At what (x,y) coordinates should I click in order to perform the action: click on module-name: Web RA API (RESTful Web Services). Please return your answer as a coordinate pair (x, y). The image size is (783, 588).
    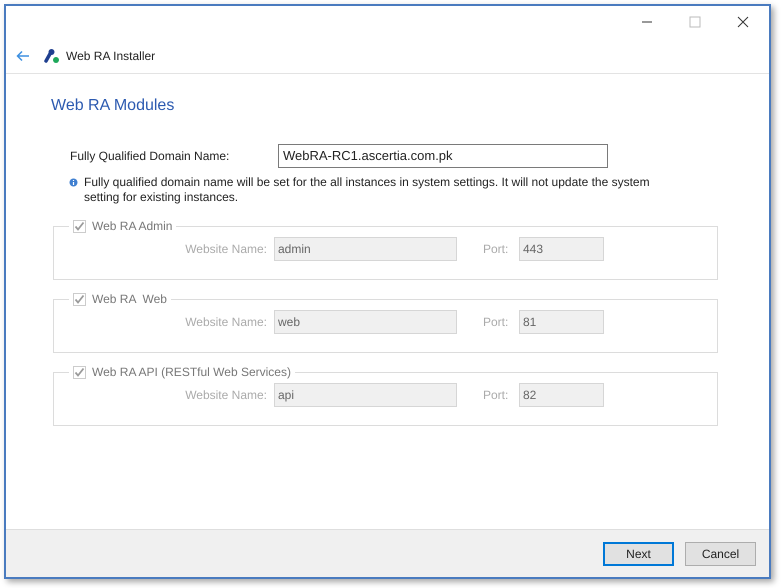
    Looking at the image, I should click on (191, 372).